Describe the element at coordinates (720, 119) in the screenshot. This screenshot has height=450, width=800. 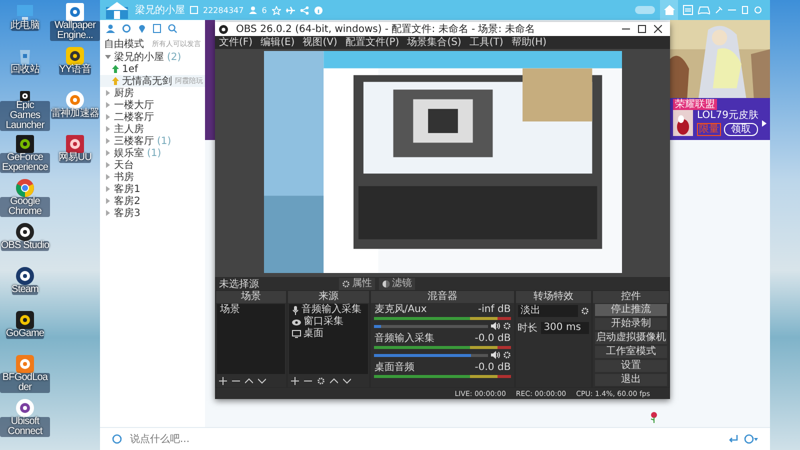
I see `promo-card: 荣耀联盟 LOL79元皮肤 限量 领取` at that location.